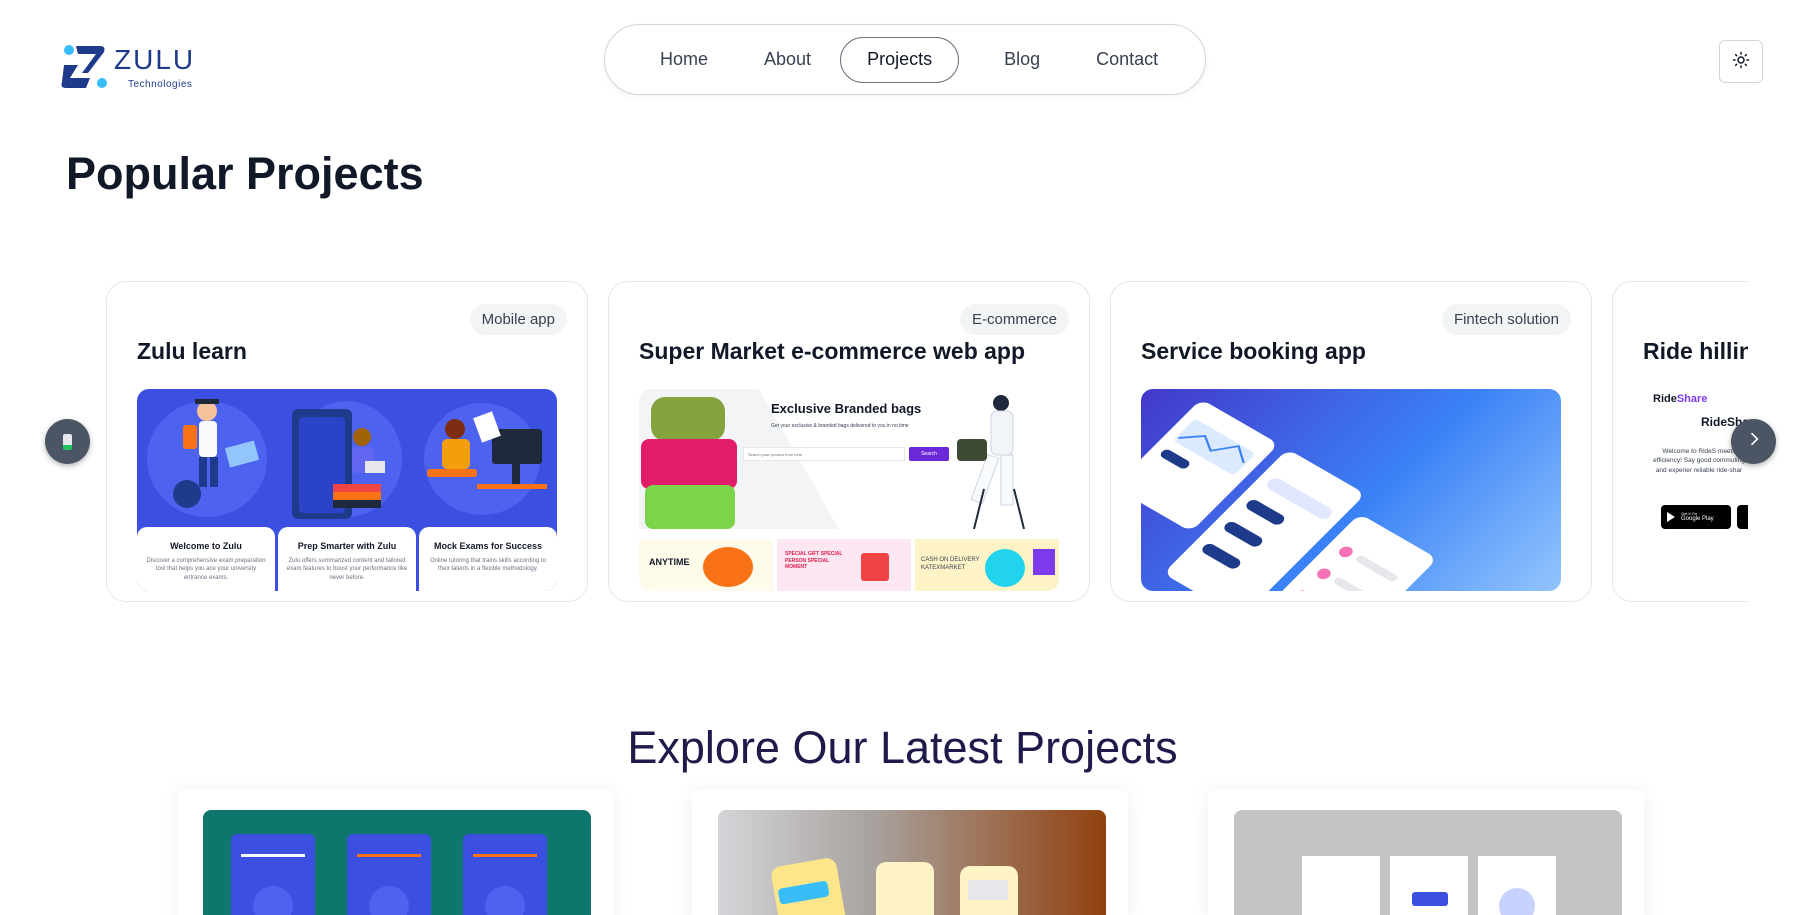 The height and width of the screenshot is (915, 1805). I want to click on nav-projects: Projects, so click(900, 59).